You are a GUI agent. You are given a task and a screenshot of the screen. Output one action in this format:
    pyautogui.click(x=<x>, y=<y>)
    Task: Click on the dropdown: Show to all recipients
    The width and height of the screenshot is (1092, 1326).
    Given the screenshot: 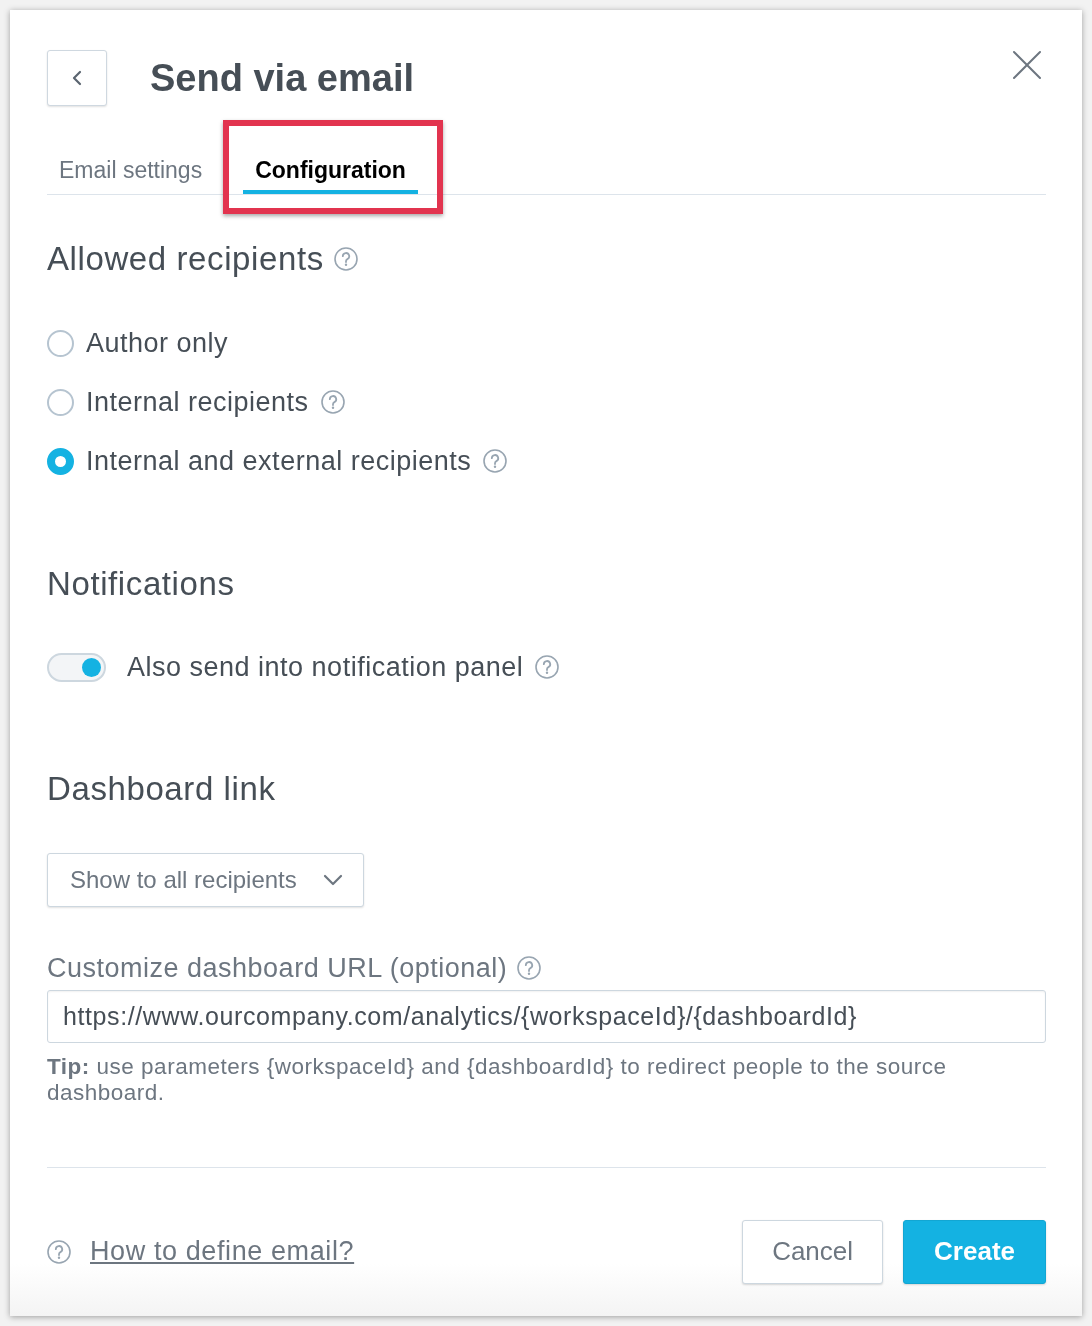 What is the action you would take?
    pyautogui.click(x=205, y=880)
    